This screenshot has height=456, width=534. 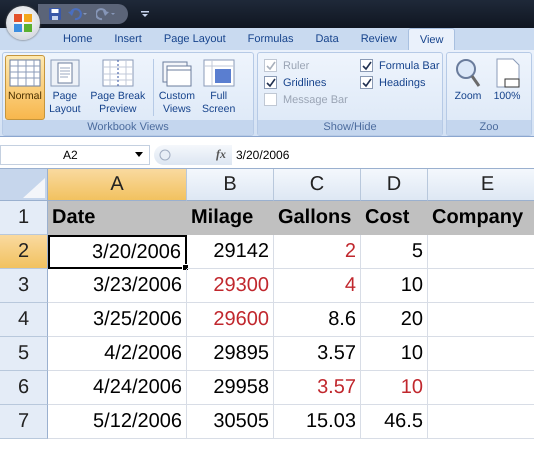 I want to click on ribbon-tab: Insert, so click(x=128, y=39).